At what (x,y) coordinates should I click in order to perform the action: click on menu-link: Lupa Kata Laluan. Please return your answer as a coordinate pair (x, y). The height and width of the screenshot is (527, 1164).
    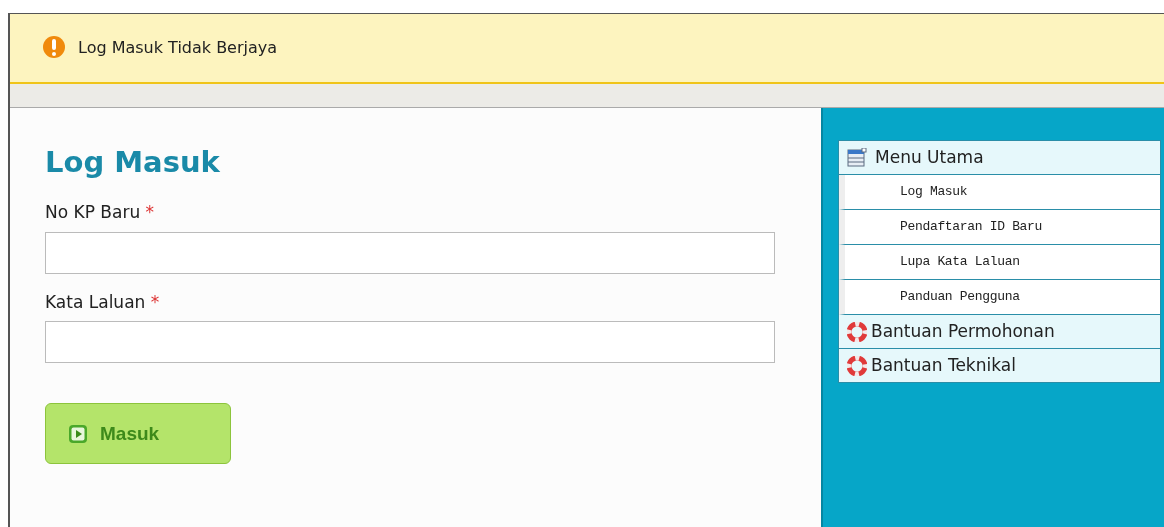
    Looking at the image, I should click on (999, 262).